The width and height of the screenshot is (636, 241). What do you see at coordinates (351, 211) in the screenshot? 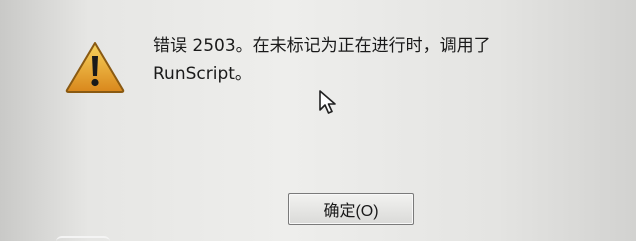
I see `ok-button-label: 确定(O)` at bounding box center [351, 211].